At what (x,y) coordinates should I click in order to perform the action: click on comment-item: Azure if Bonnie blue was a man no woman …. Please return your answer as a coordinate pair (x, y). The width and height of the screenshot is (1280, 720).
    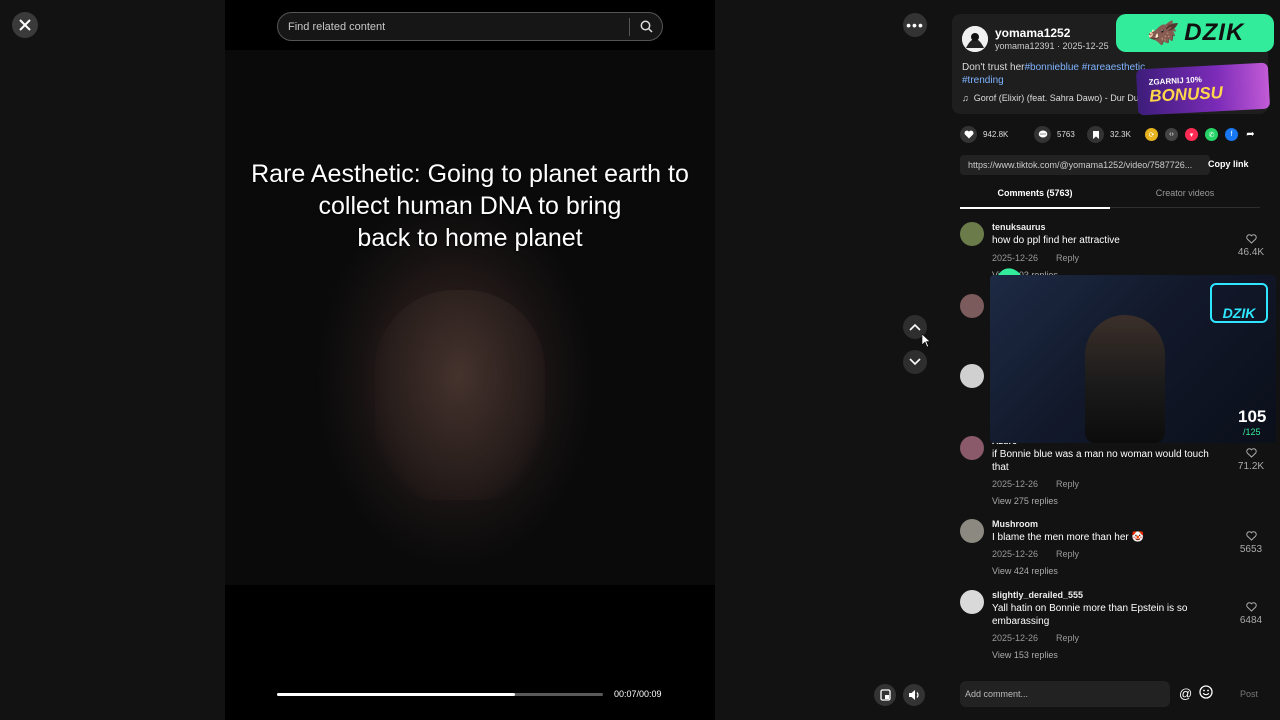
    Looking at the image, I should click on (1112, 471).